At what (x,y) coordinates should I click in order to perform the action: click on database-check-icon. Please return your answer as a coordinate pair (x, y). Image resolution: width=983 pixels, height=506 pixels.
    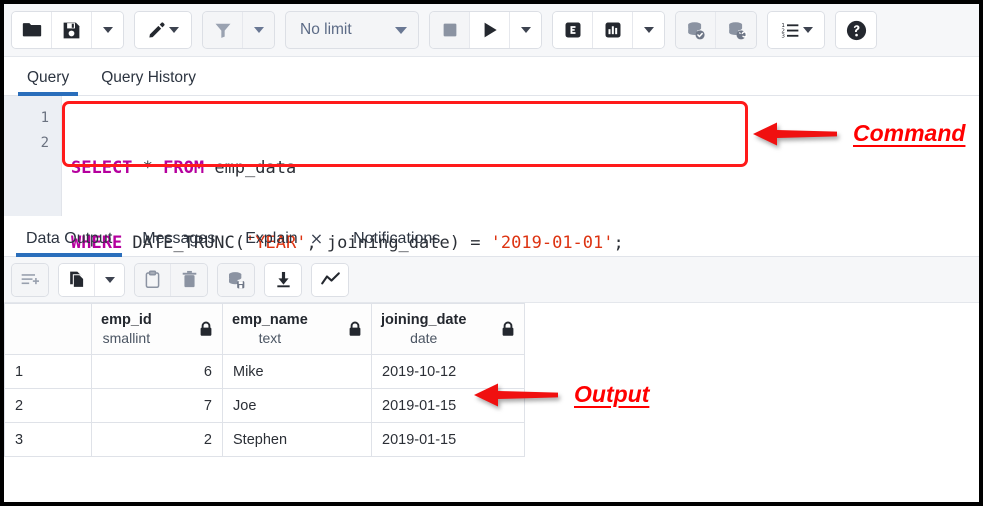
    Looking at the image, I should click on (696, 30).